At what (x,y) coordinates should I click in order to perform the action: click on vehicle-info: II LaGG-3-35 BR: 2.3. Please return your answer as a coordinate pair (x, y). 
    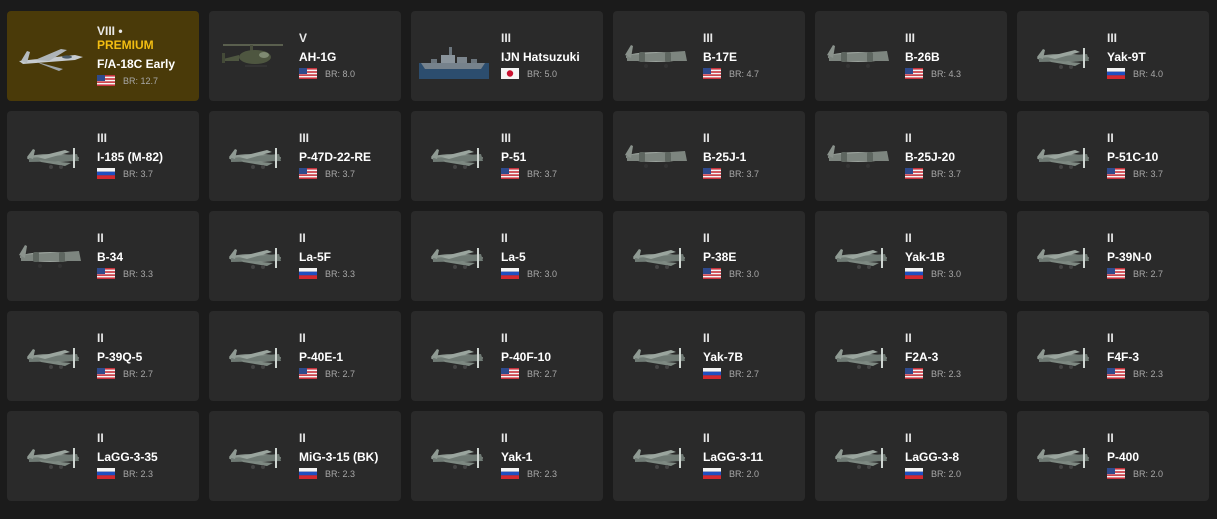
    Looking at the image, I should click on (145, 455).